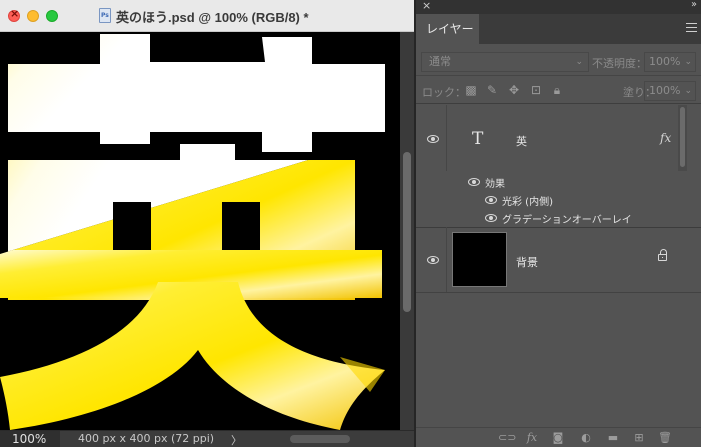 This screenshot has width=701, height=447. I want to click on document-titlebar: Ps 英のほう.psd @ 100% (RGB/8) *, so click(207, 16).